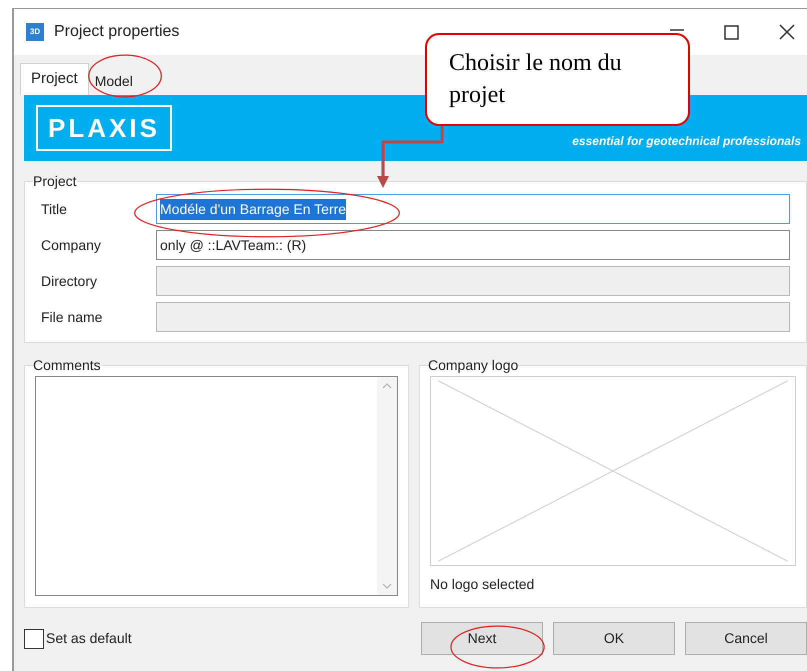 This screenshot has height=671, width=807. Describe the element at coordinates (387, 386) in the screenshot. I see `scroll-up-icon` at that location.